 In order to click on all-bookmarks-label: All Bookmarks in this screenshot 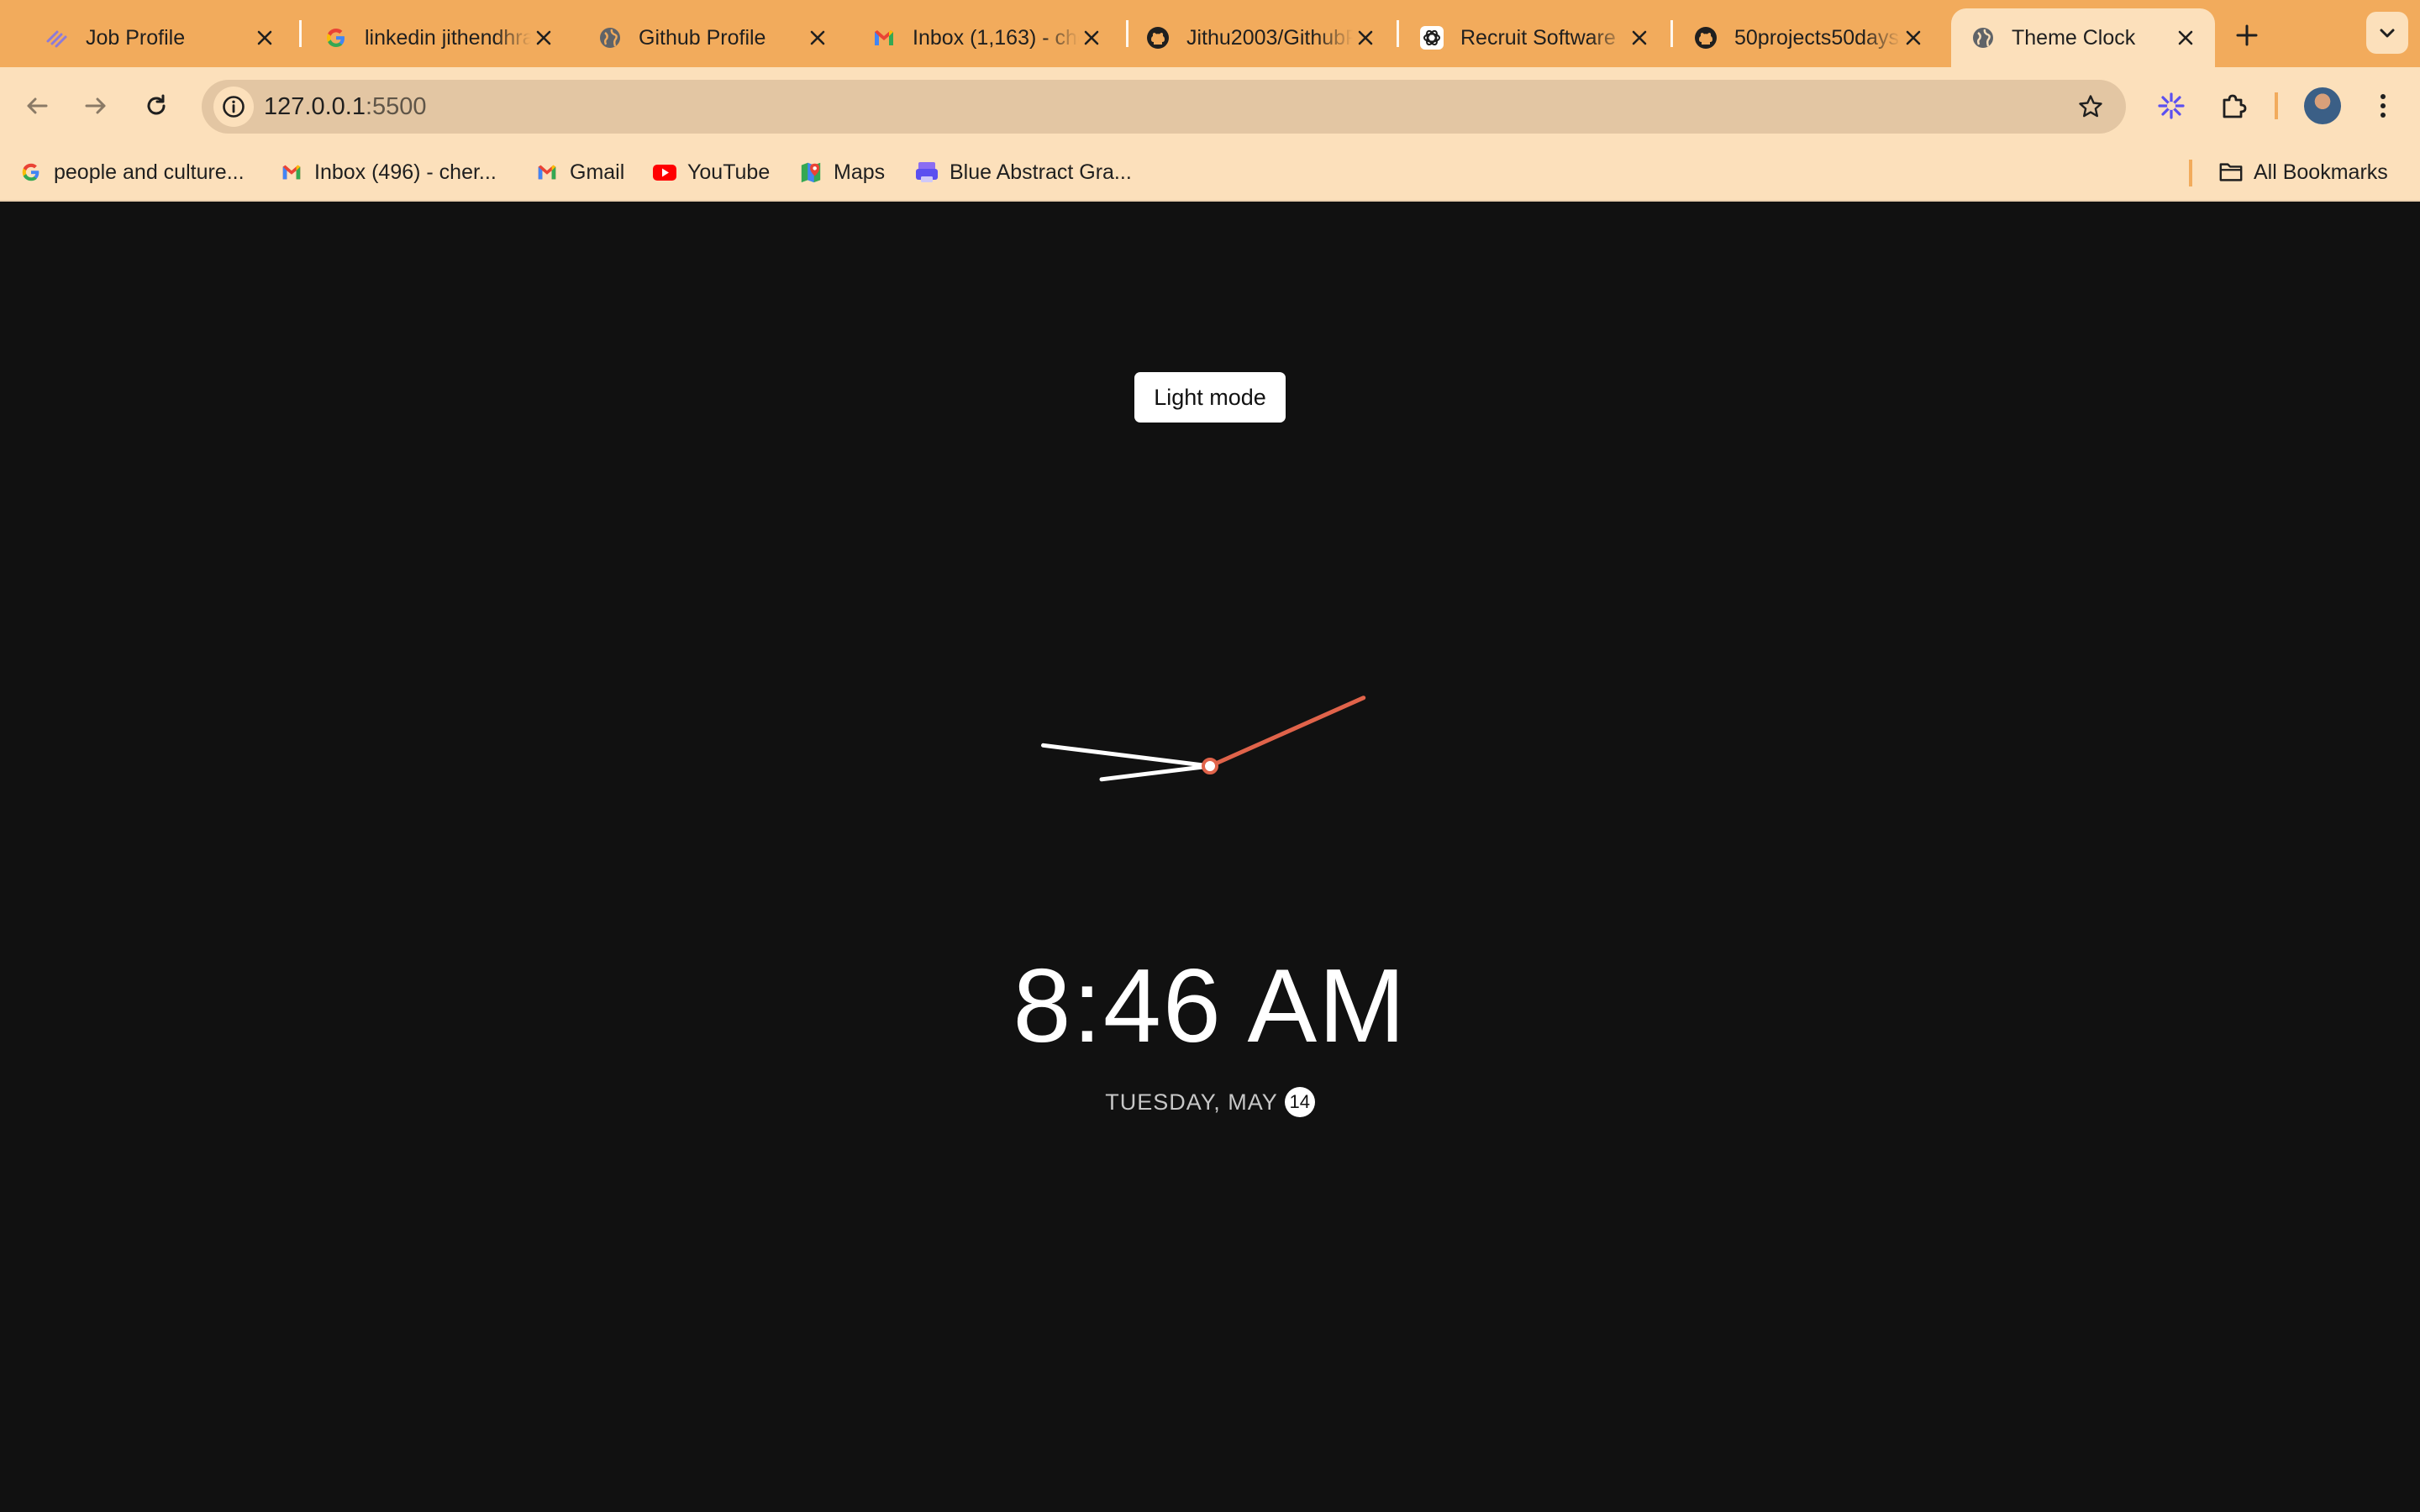, I will do `click(2321, 172)`.